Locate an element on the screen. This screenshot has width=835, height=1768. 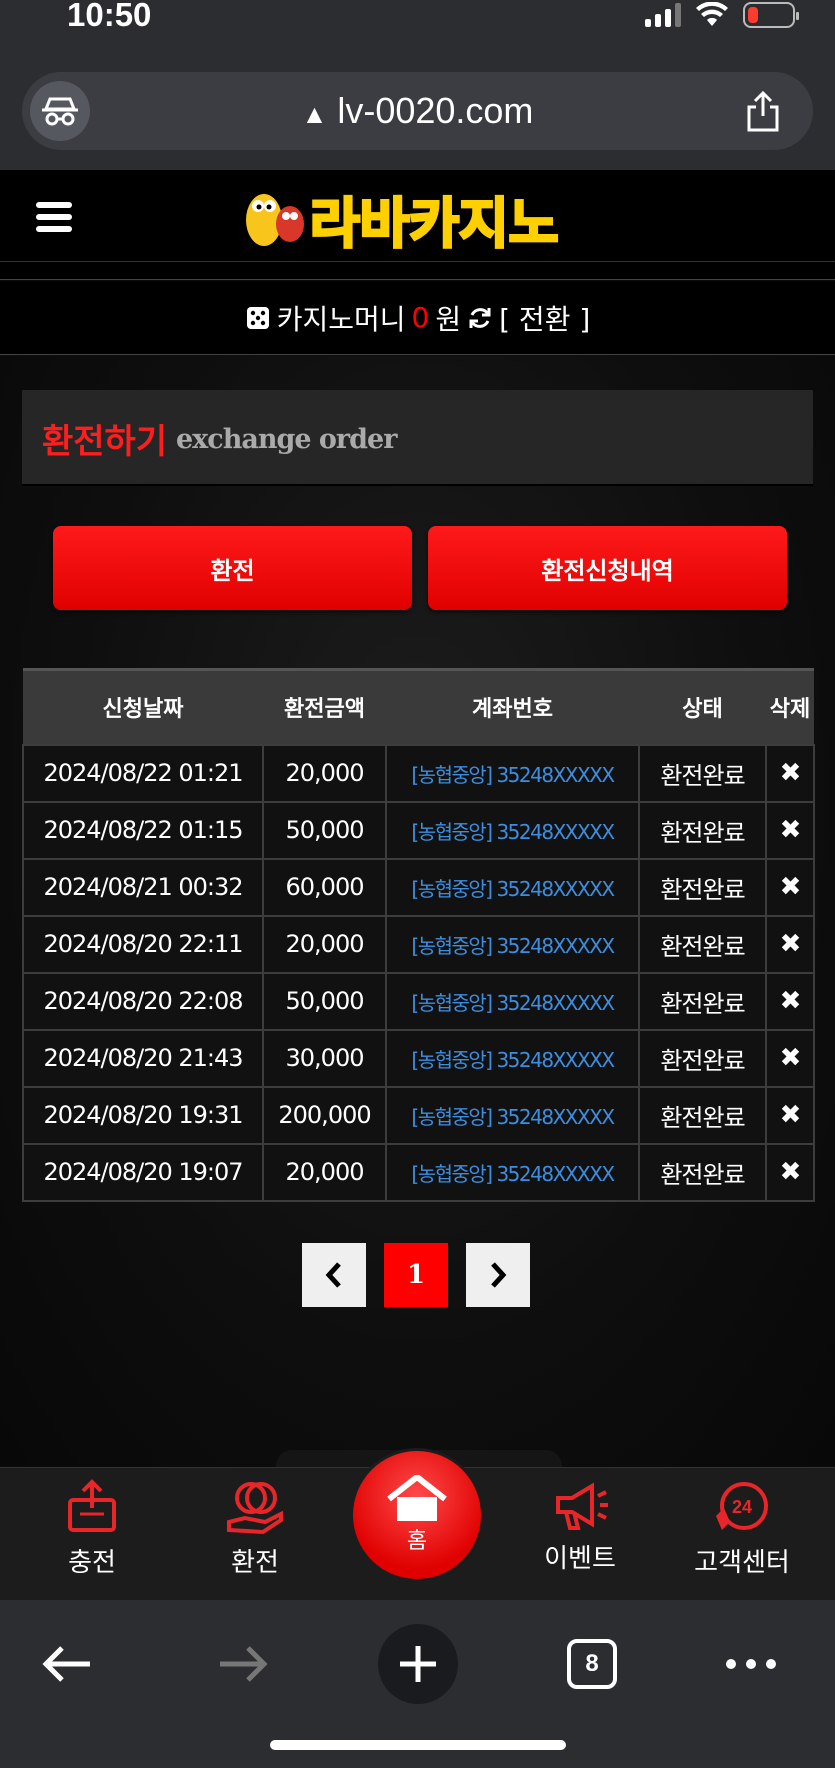
support-24-icon: 24 is located at coordinates (742, 1506).